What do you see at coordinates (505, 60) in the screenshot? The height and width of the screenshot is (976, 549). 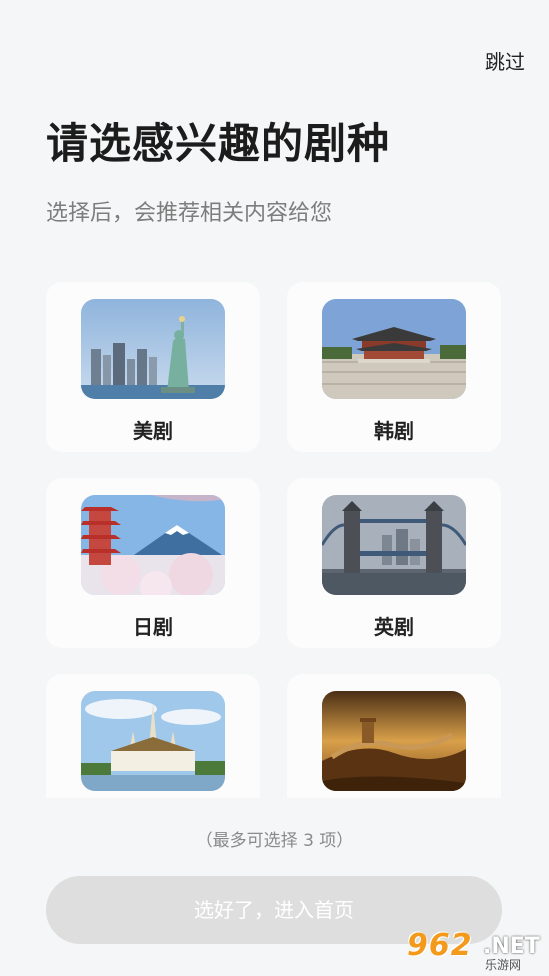 I see `skip-button: 跳过` at bounding box center [505, 60].